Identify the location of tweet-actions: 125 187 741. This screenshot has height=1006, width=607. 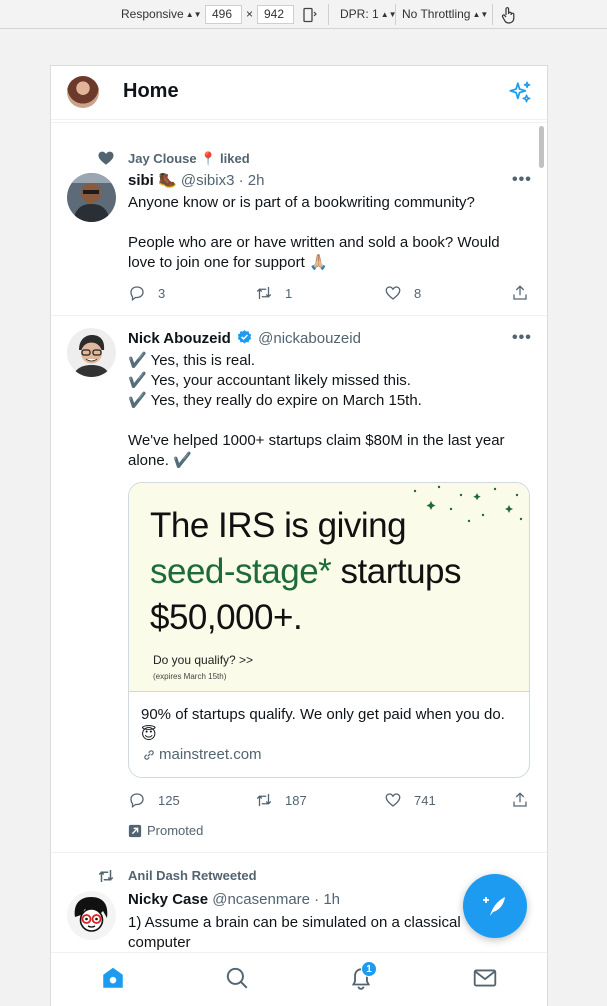
(330, 800).